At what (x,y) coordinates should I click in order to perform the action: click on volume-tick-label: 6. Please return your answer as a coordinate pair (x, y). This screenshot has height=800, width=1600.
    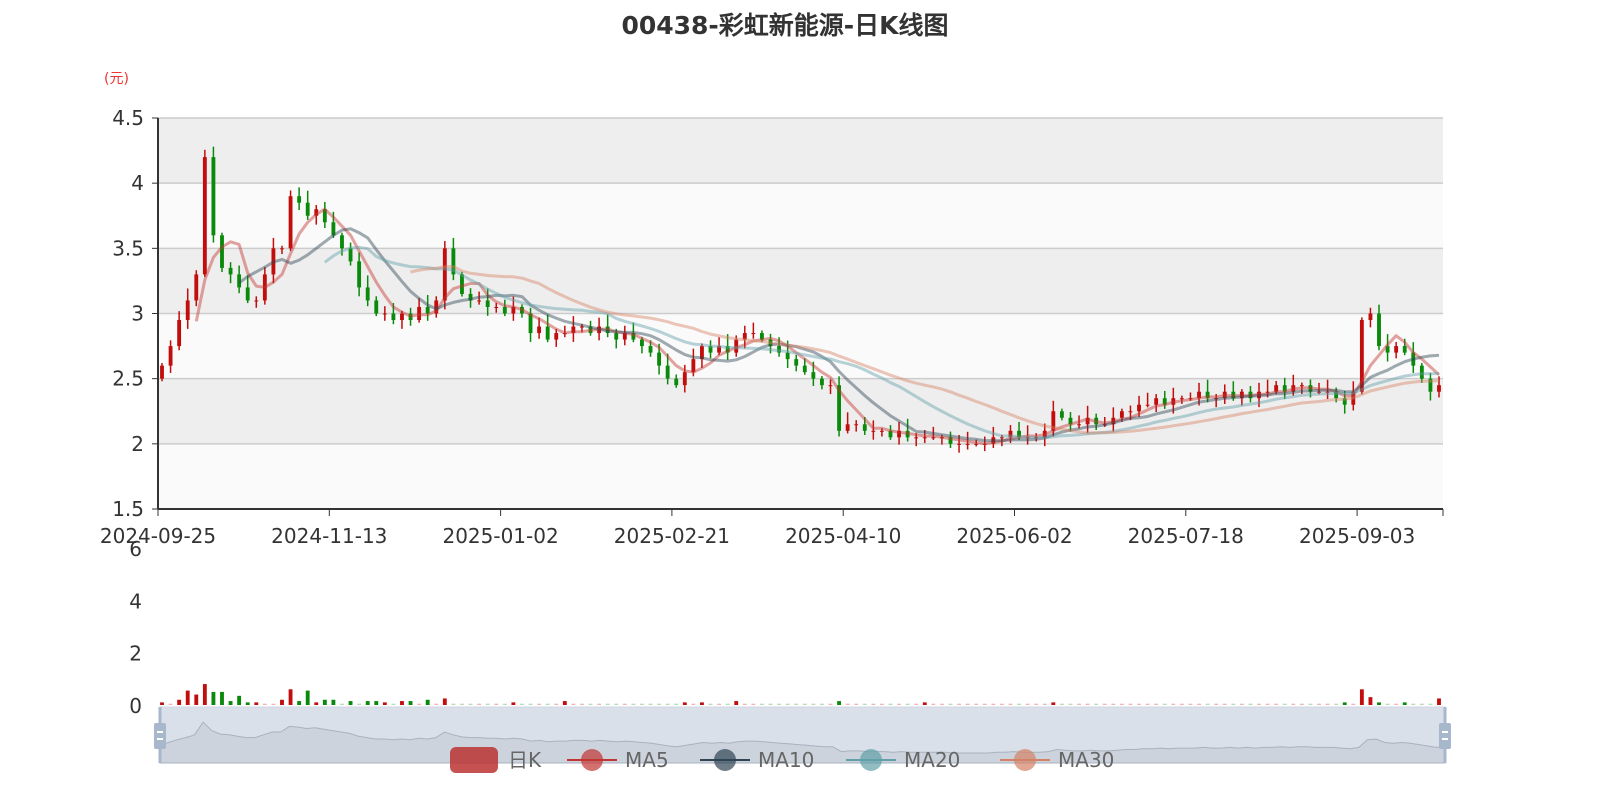
    Looking at the image, I should click on (135, 549).